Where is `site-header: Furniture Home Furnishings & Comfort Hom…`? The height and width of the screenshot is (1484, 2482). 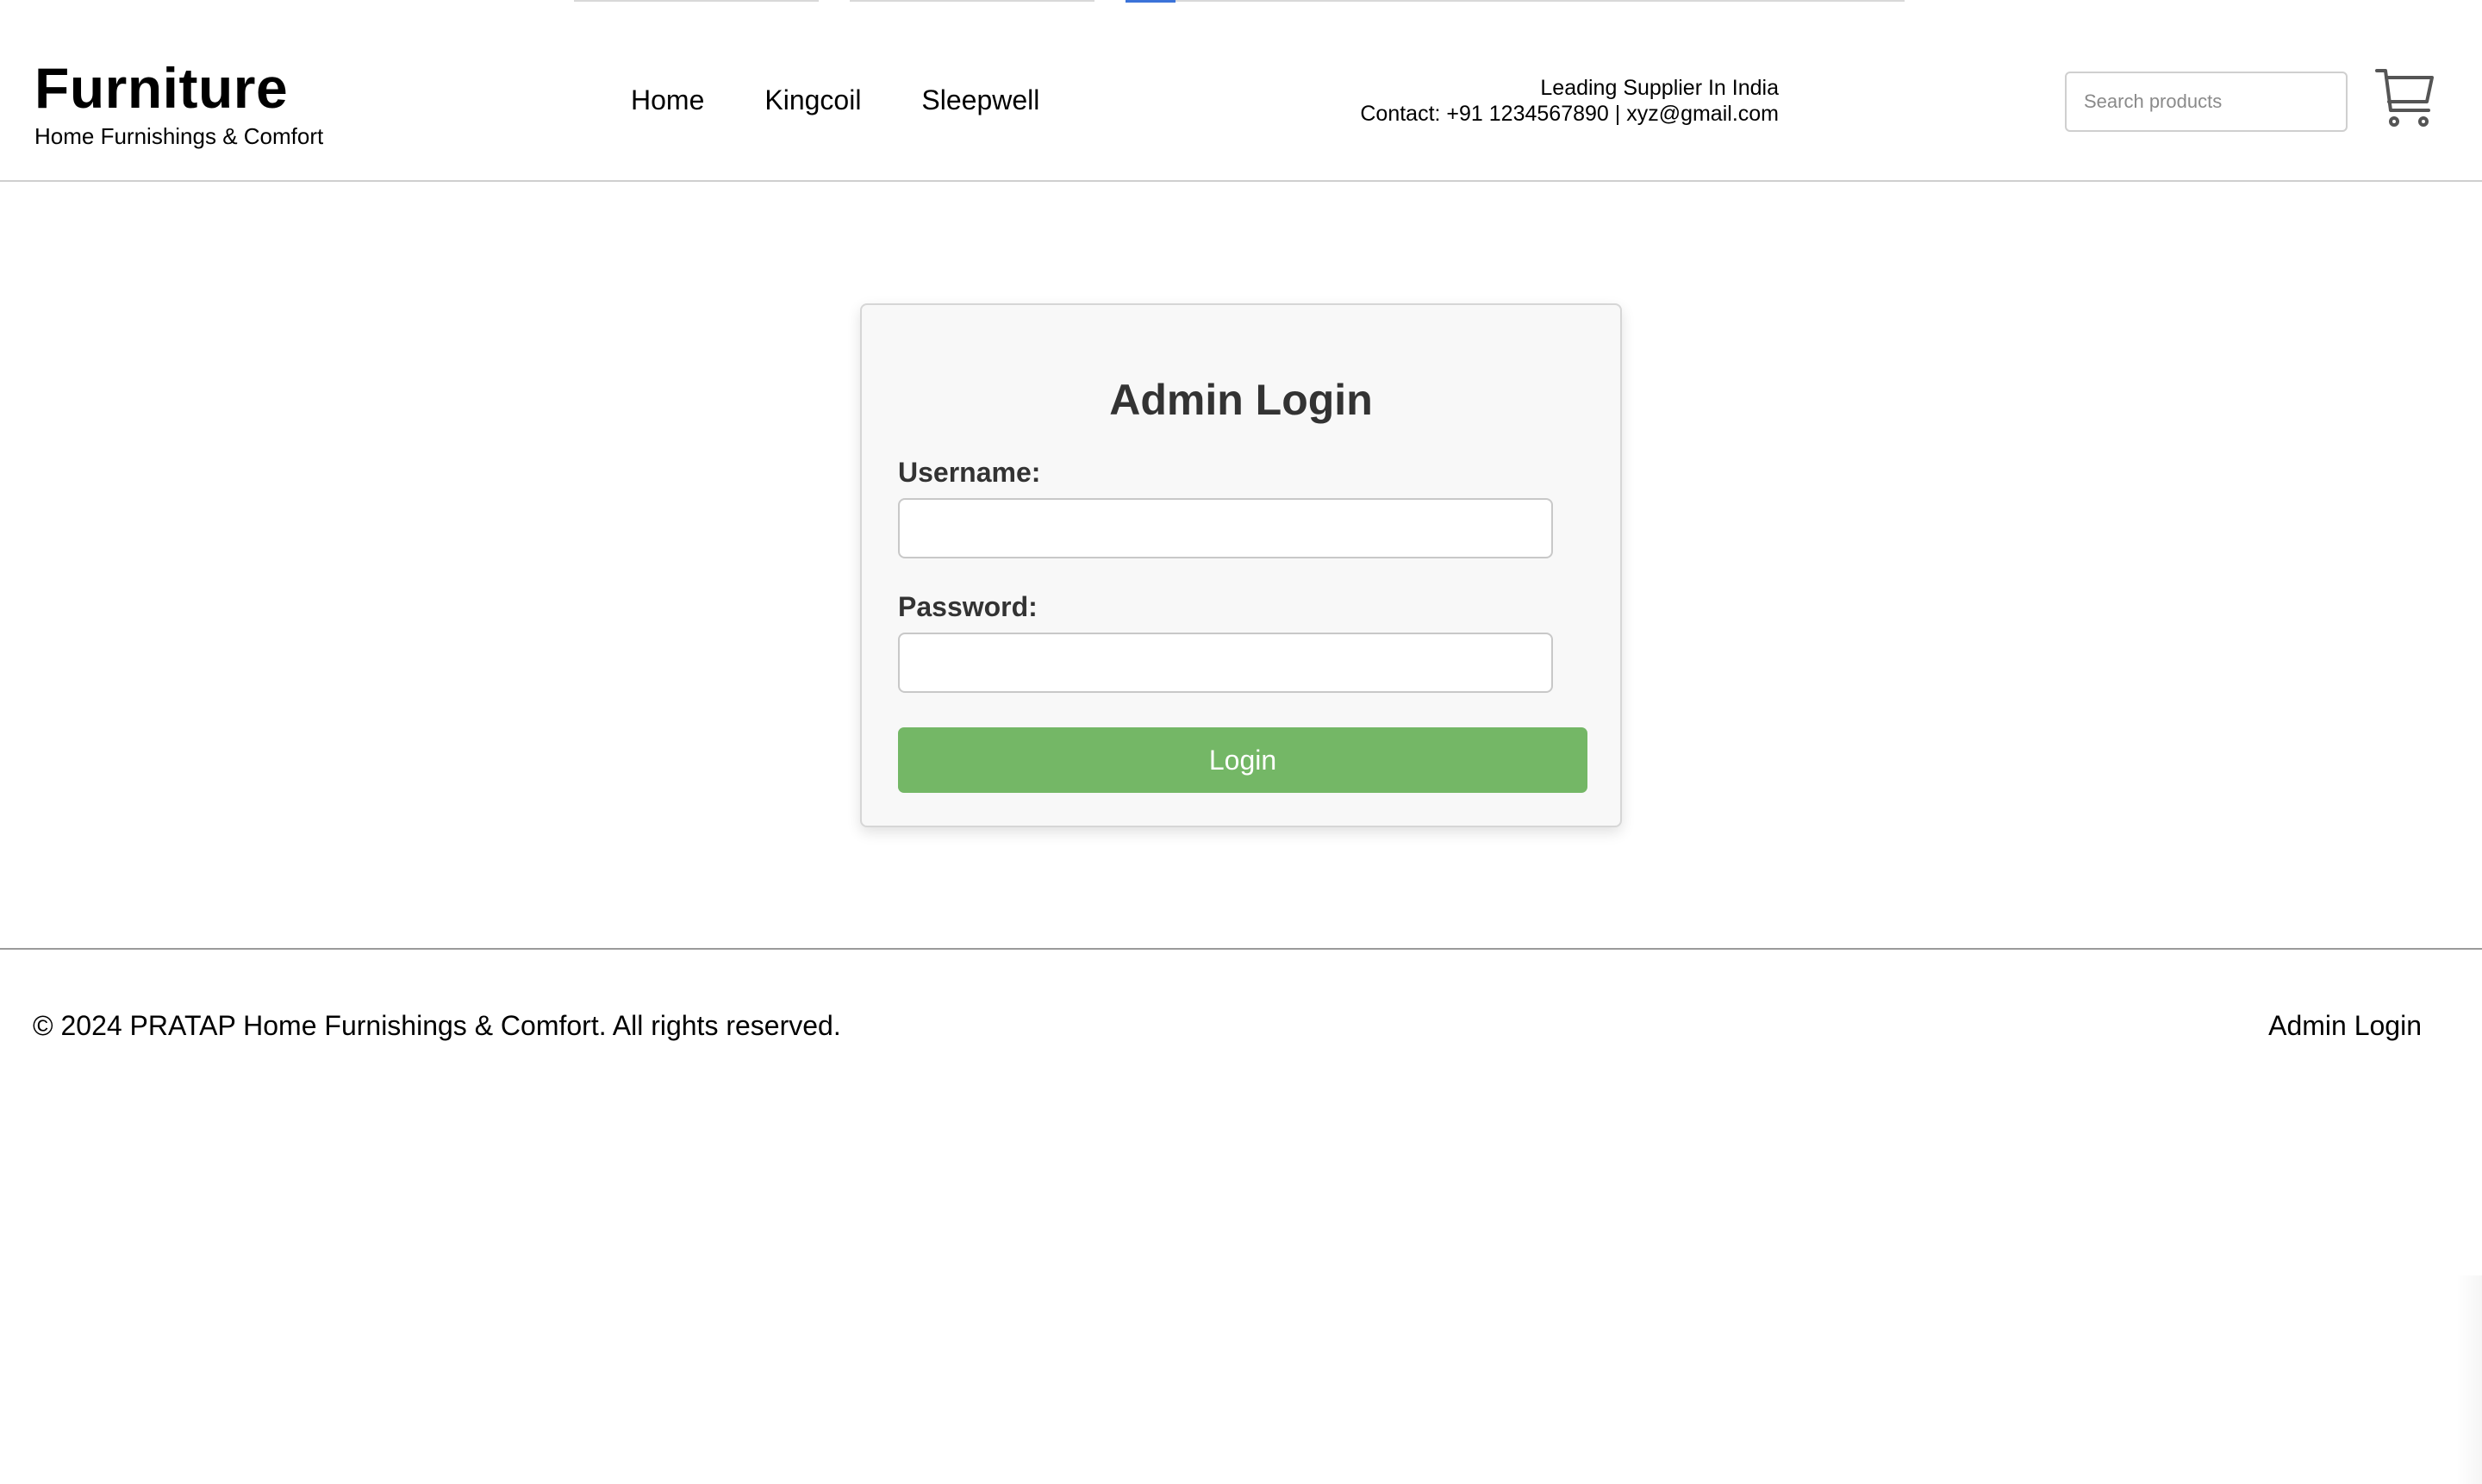 site-header: Furniture Home Furnishings & Comfort Hom… is located at coordinates (1241, 91).